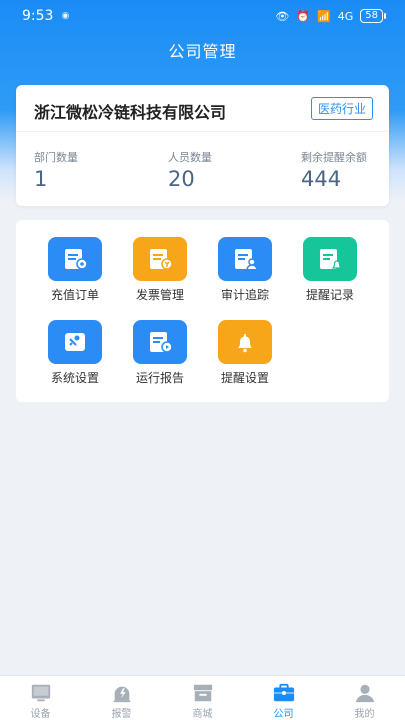 Image resolution: width=405 pixels, height=720 pixels. Describe the element at coordinates (334, 157) in the screenshot. I see `stat-label: 剩余提醒余额` at that location.